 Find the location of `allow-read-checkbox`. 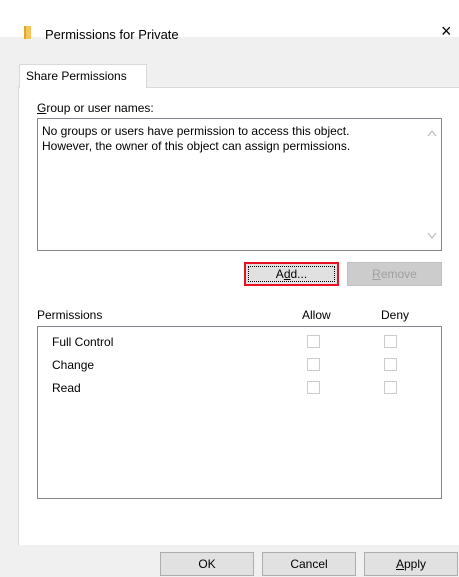

allow-read-checkbox is located at coordinates (313, 387).